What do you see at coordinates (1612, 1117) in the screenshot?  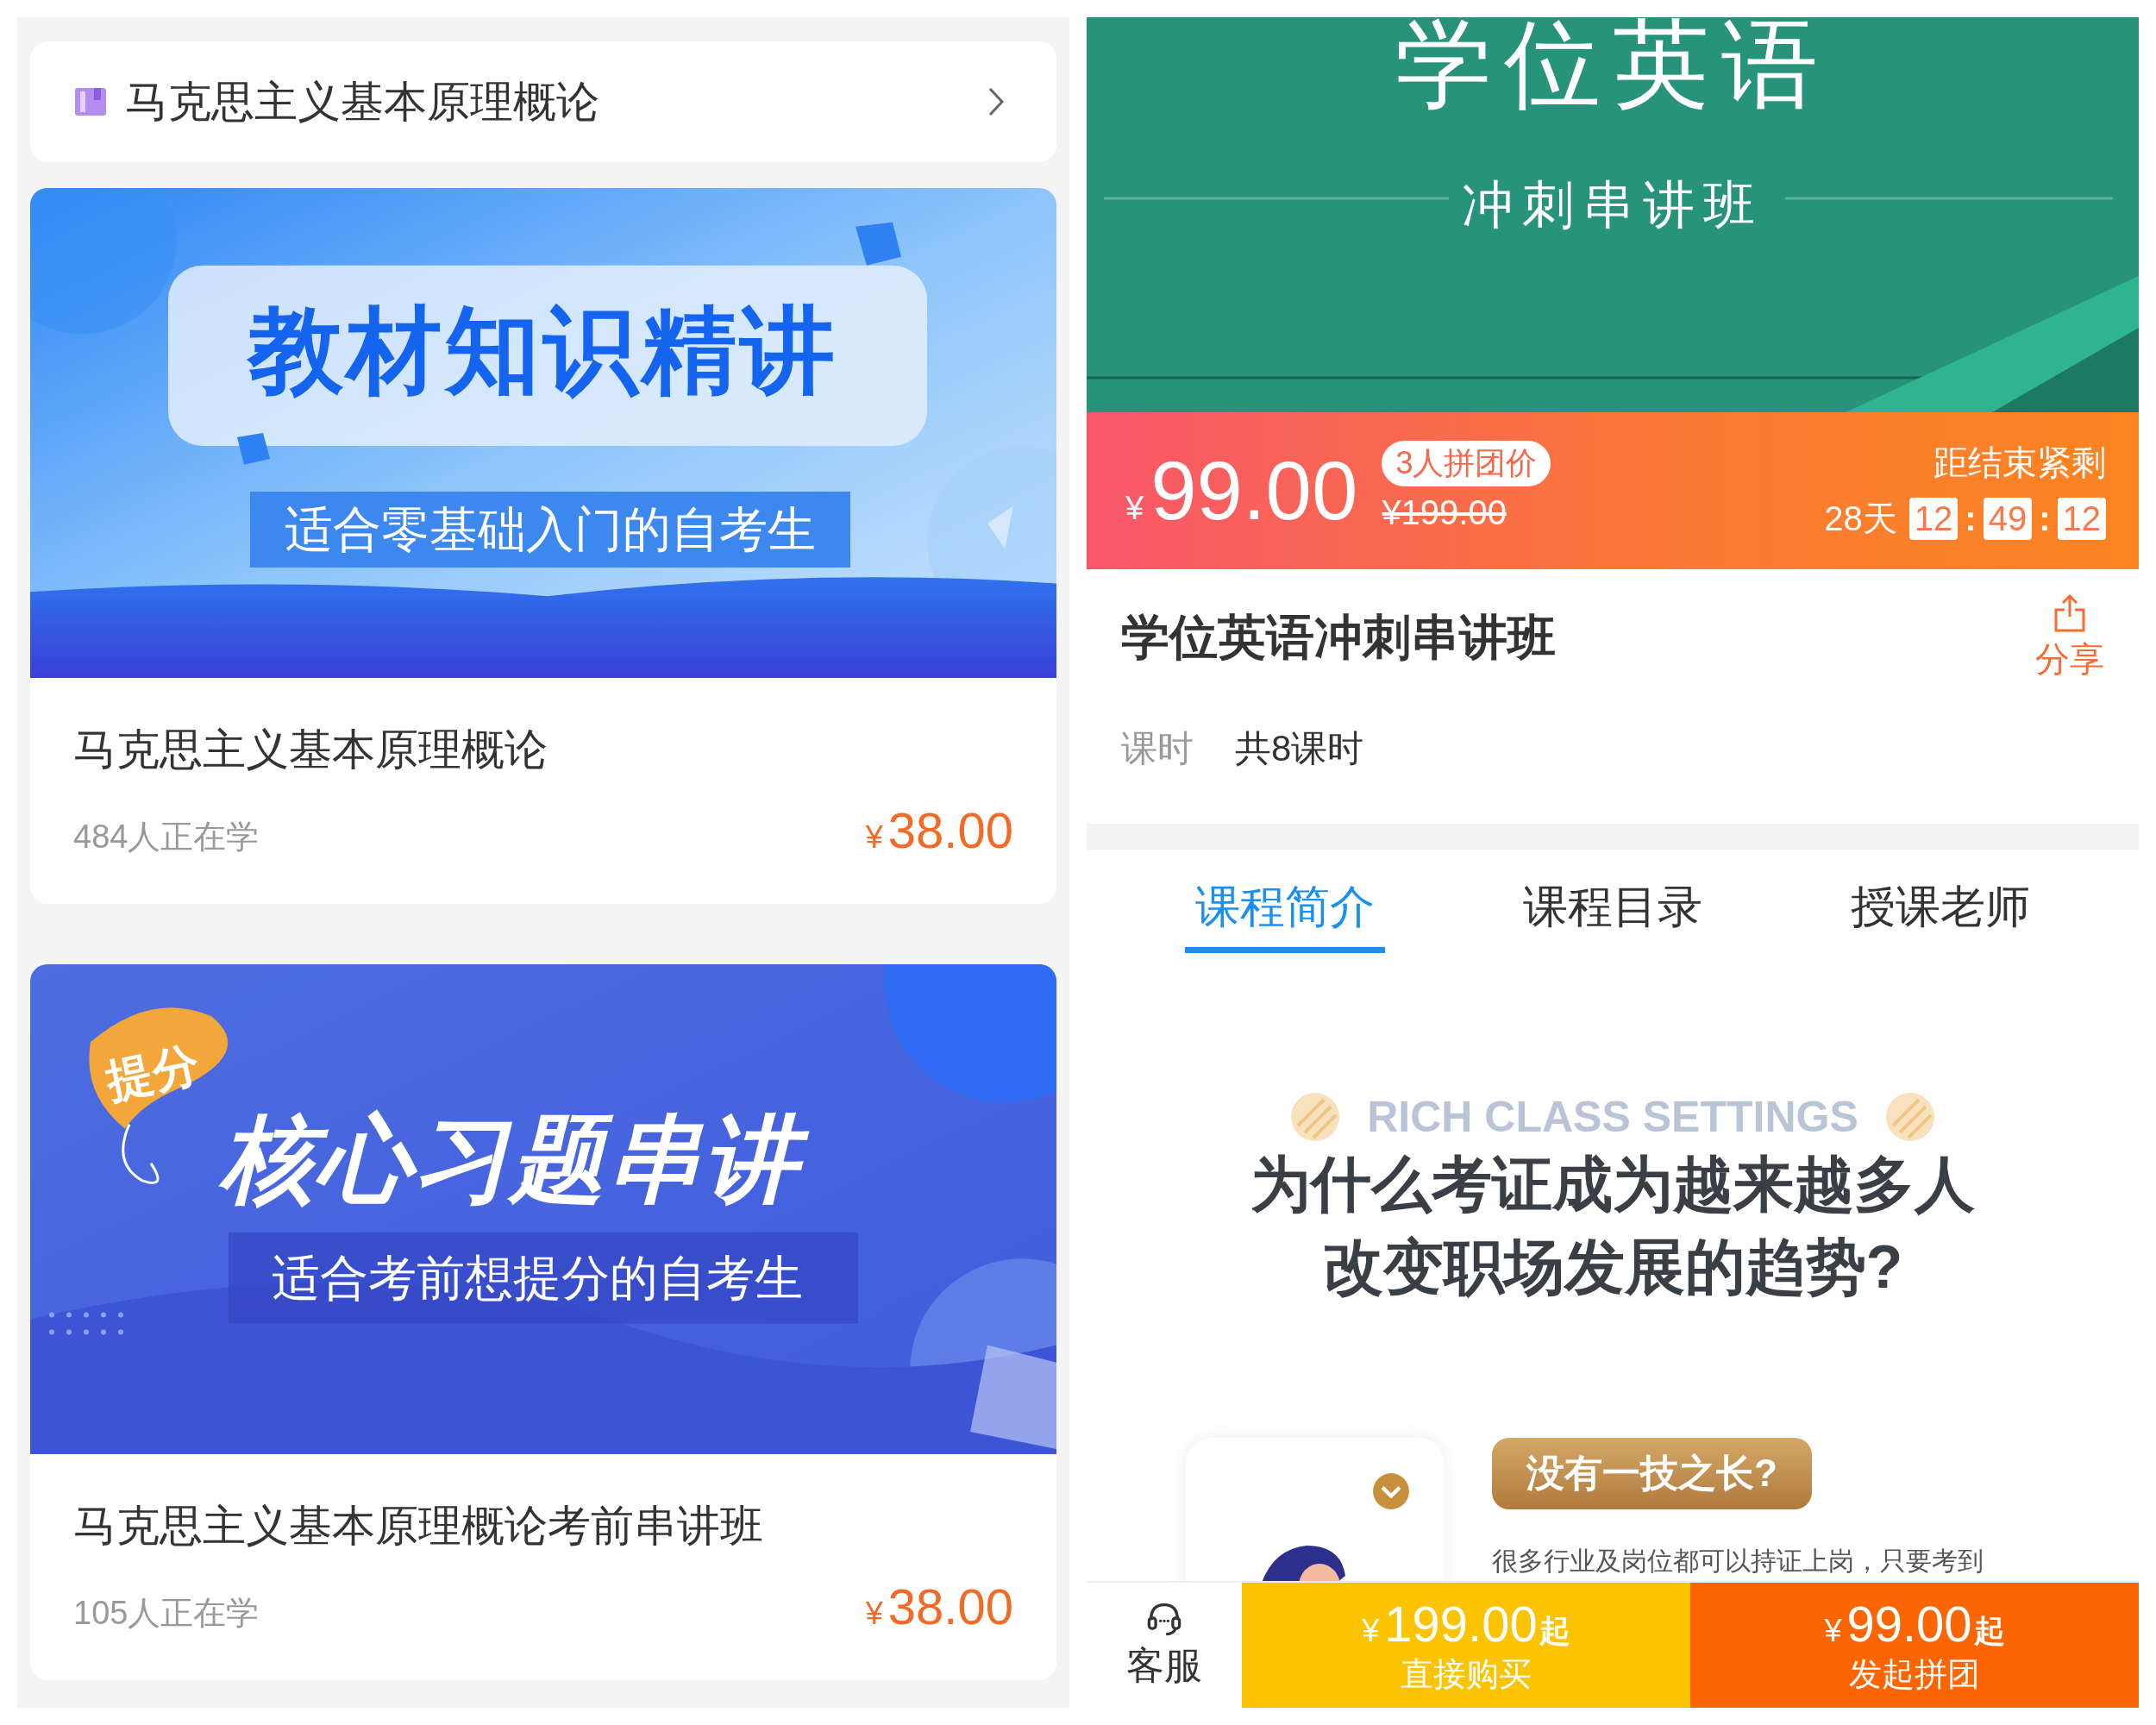 I see `section-watermark: RICH CLASS SETTINGS` at bounding box center [1612, 1117].